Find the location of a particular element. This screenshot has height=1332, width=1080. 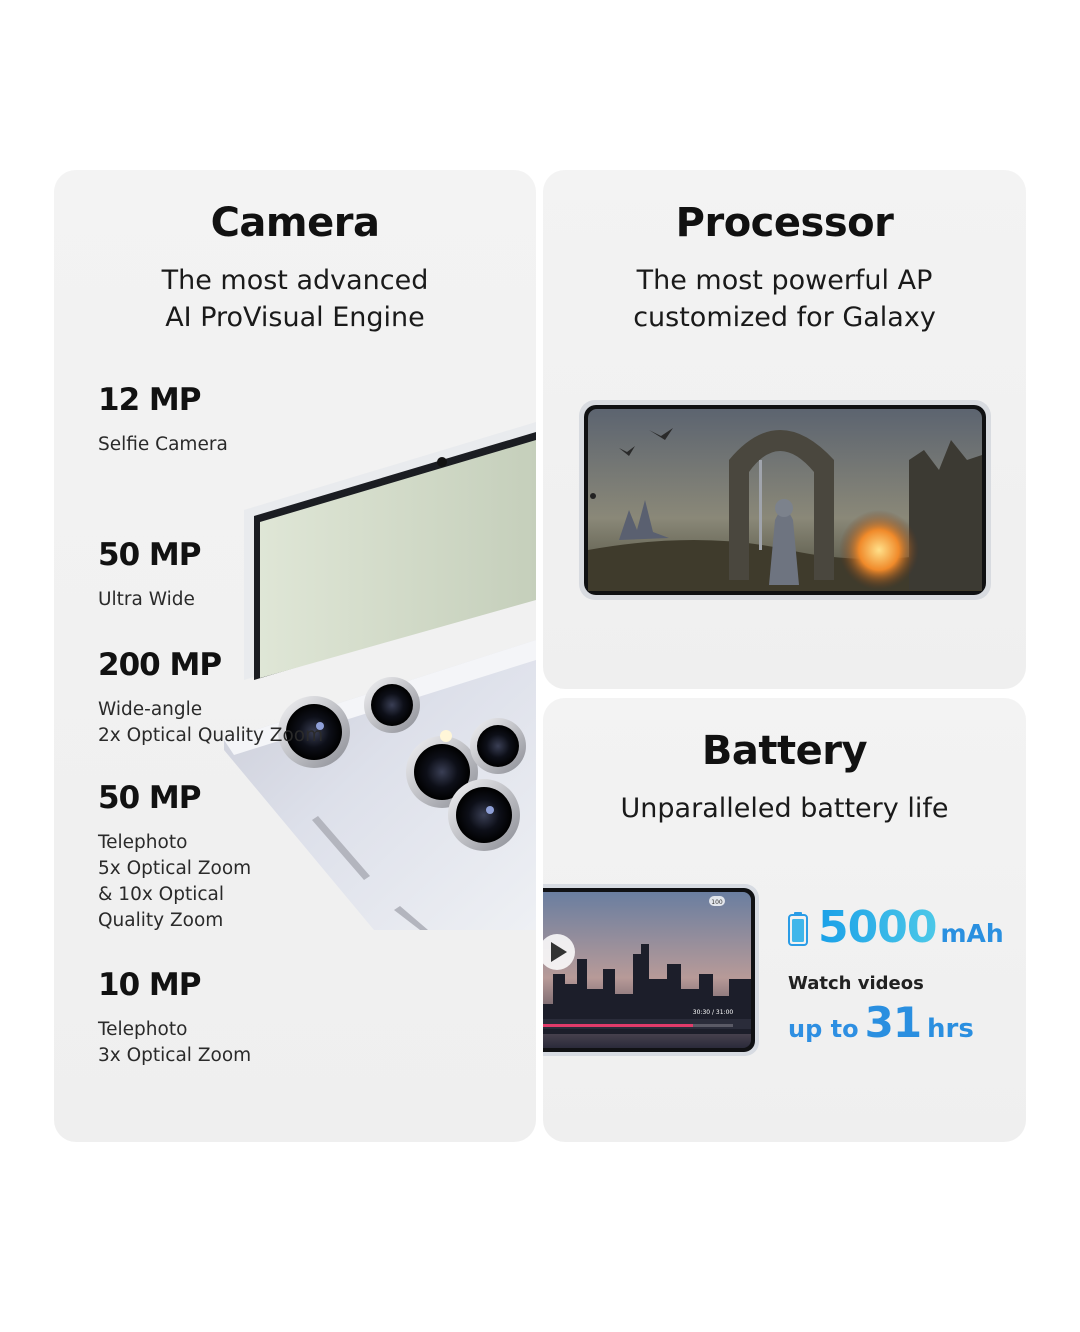

camera-title: Camera is located at coordinates (295, 223).